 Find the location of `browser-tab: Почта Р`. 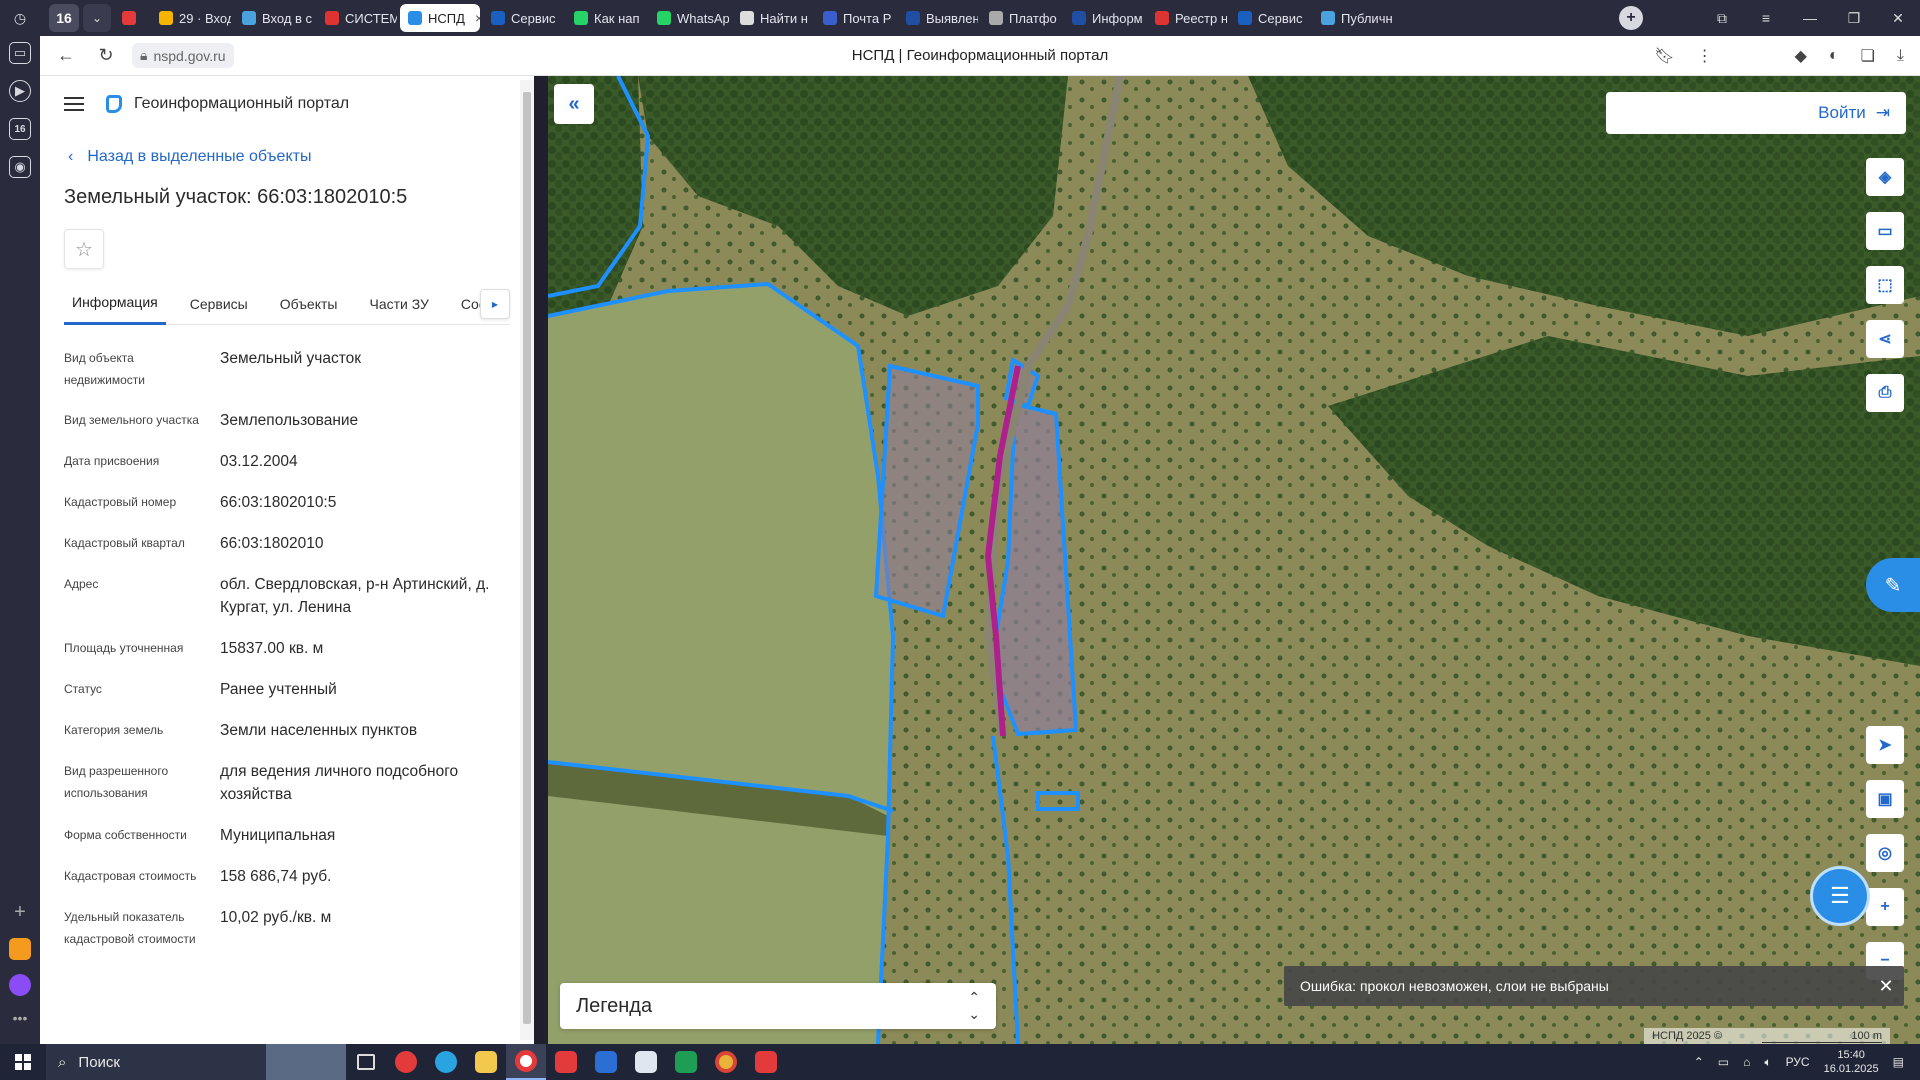

browser-tab: Почта Р is located at coordinates (855, 18).